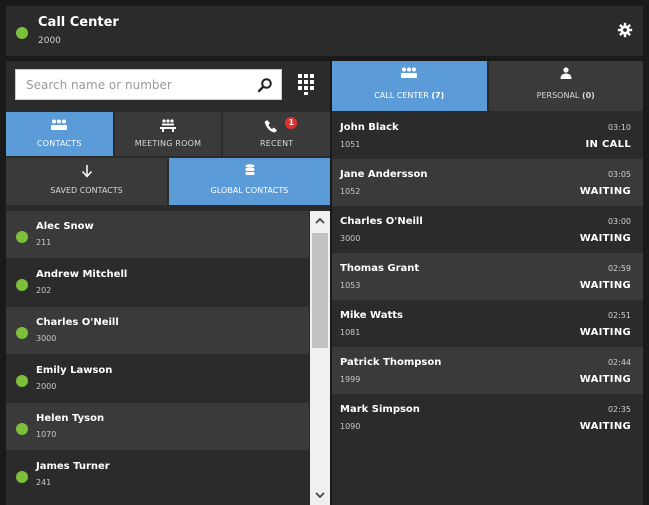  I want to click on caller-number: 1081, so click(350, 332).